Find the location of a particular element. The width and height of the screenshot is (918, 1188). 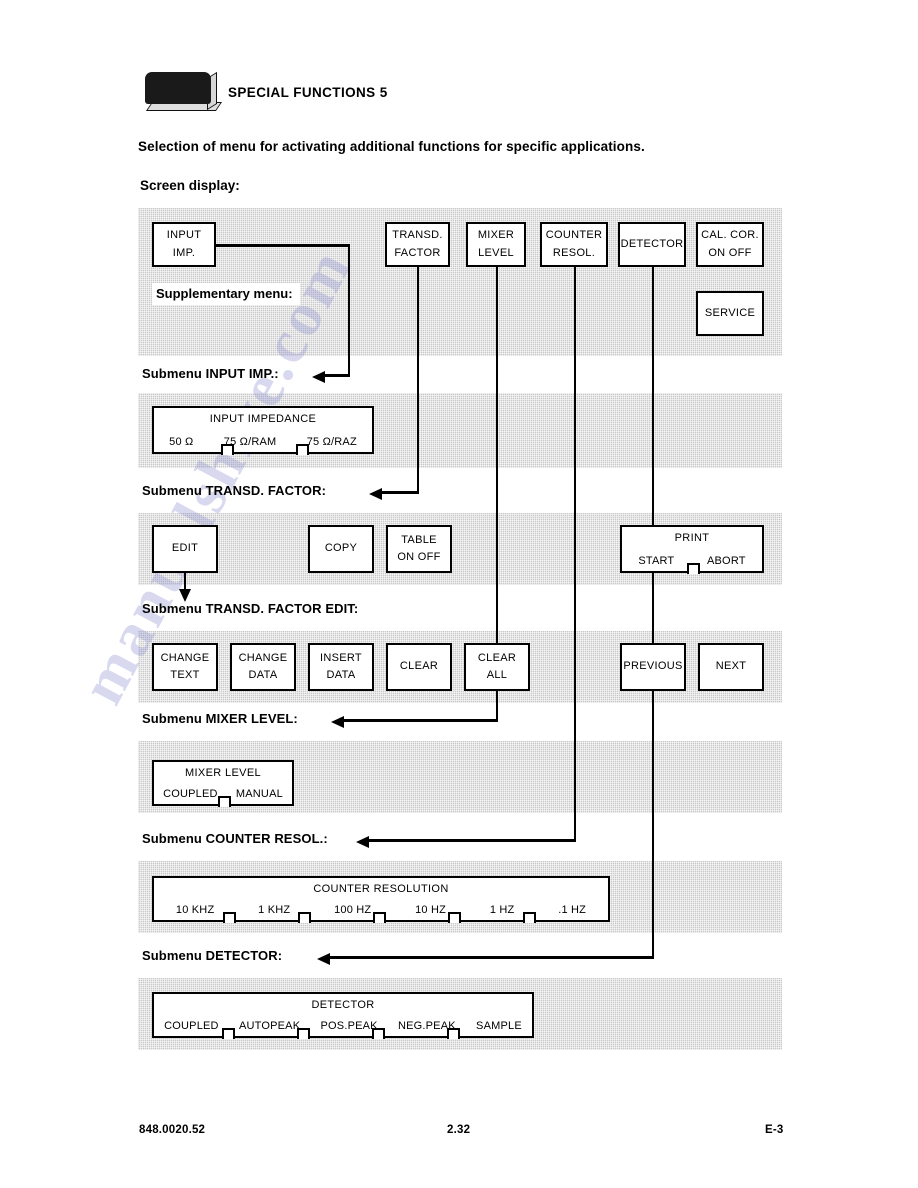

submenu-key-change-data-line1: CHANGE is located at coordinates (263, 657).